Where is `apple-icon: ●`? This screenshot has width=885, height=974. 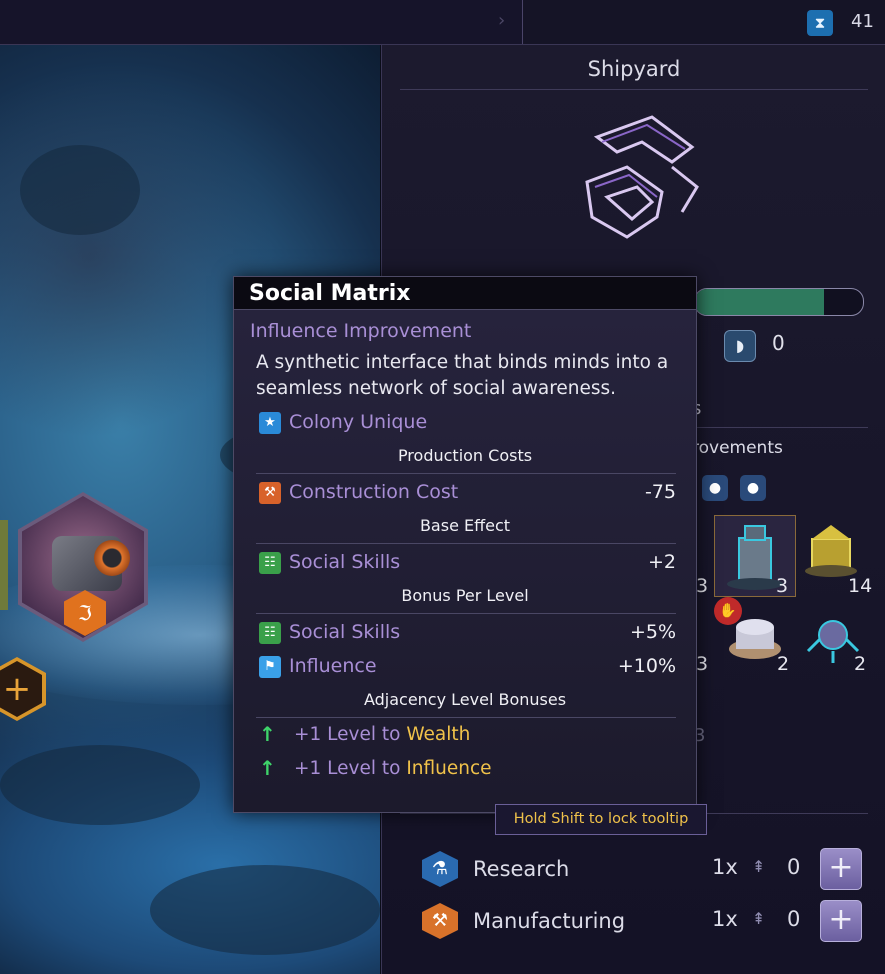
apple-icon: ● is located at coordinates (753, 488).